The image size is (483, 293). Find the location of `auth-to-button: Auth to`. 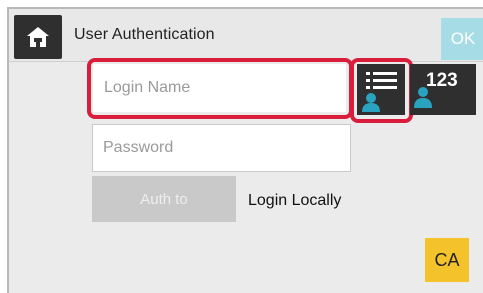

auth-to-button: Auth to is located at coordinates (164, 199).